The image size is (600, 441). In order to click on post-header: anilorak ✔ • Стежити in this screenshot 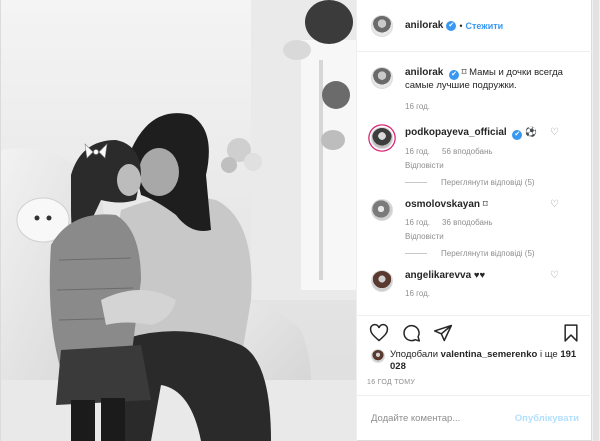, I will do `click(475, 26)`.